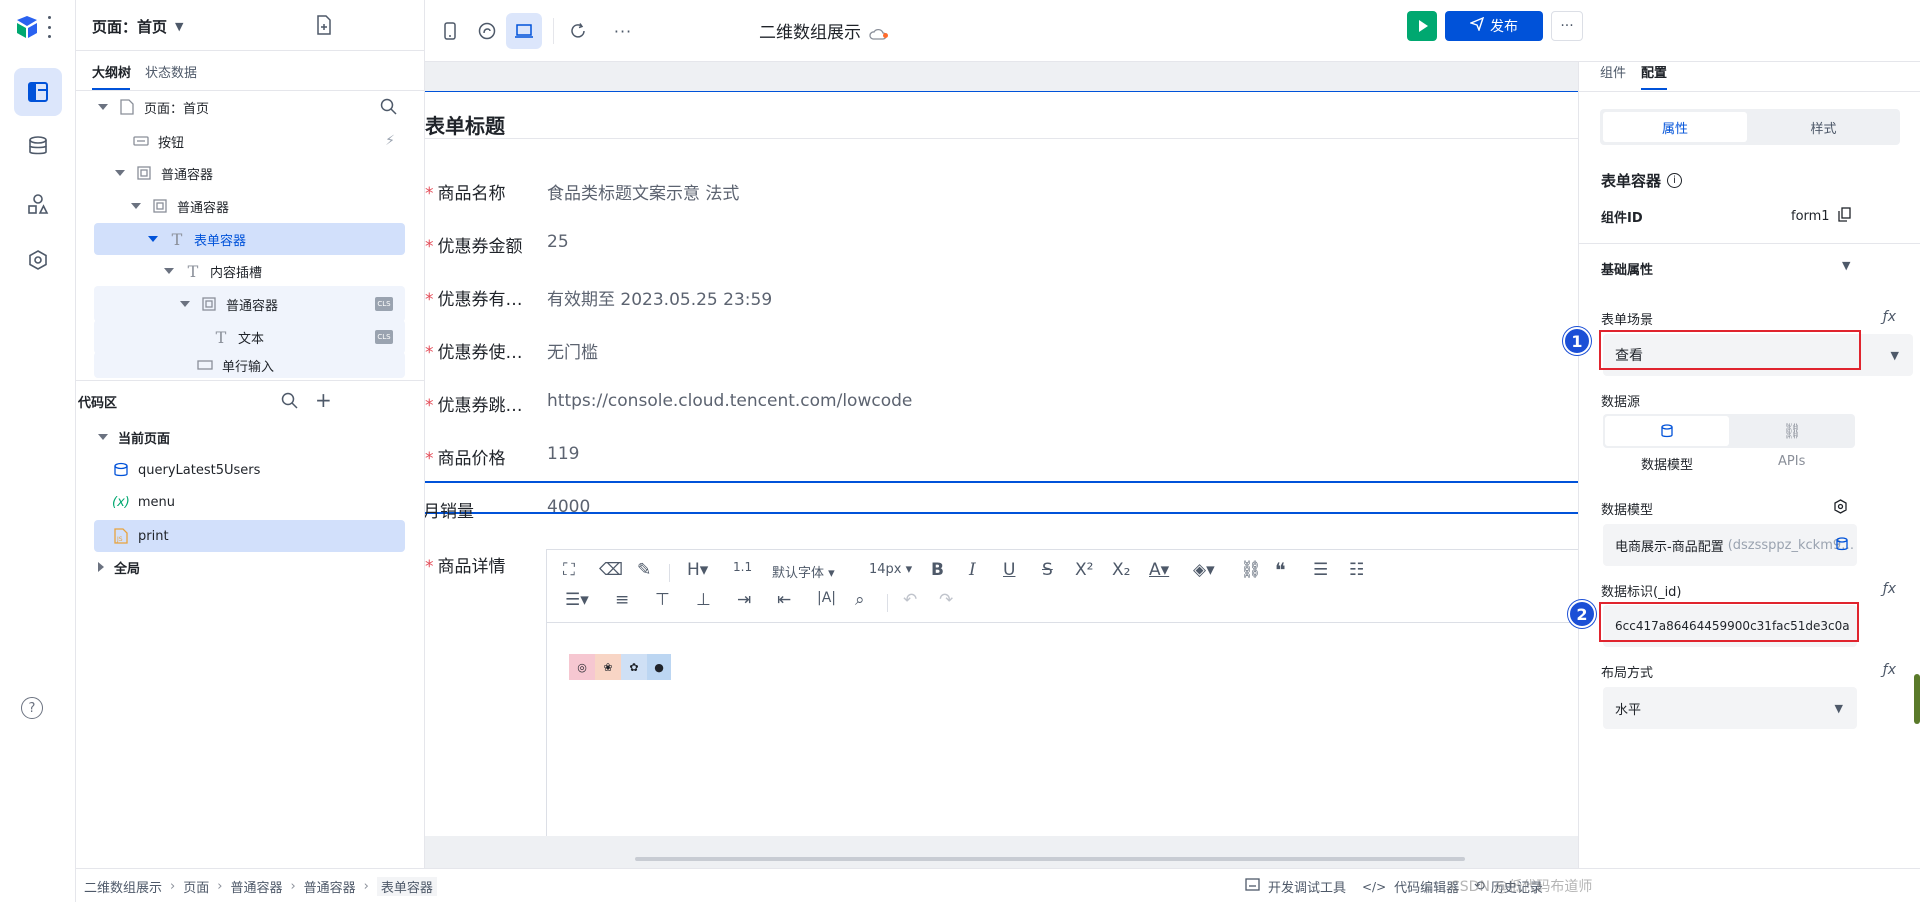 Image resolution: width=1920 pixels, height=902 pixels. I want to click on tree-node-container: 普通容器, so click(249, 206).